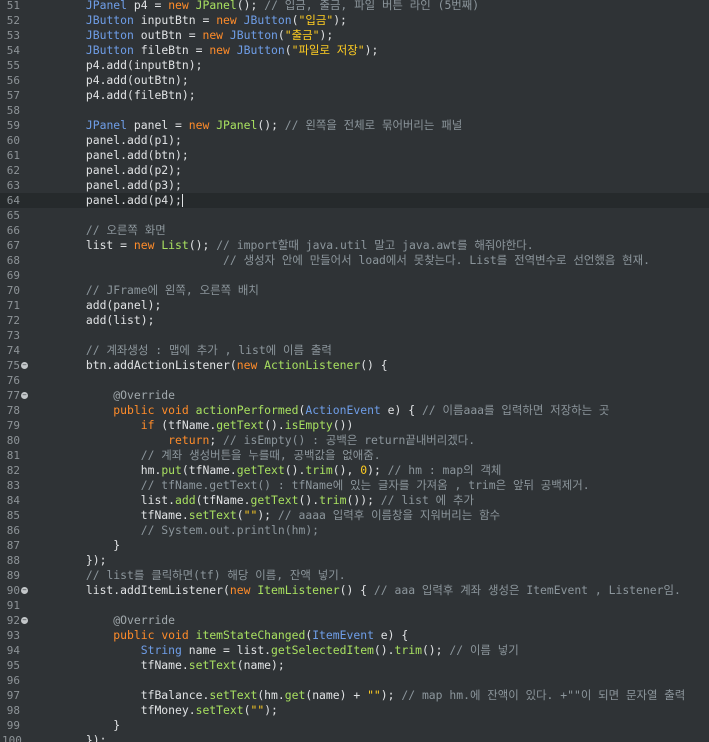  What do you see at coordinates (113, 95) in the screenshot?
I see `code-text: p4.add(fileBtn);` at bounding box center [113, 95].